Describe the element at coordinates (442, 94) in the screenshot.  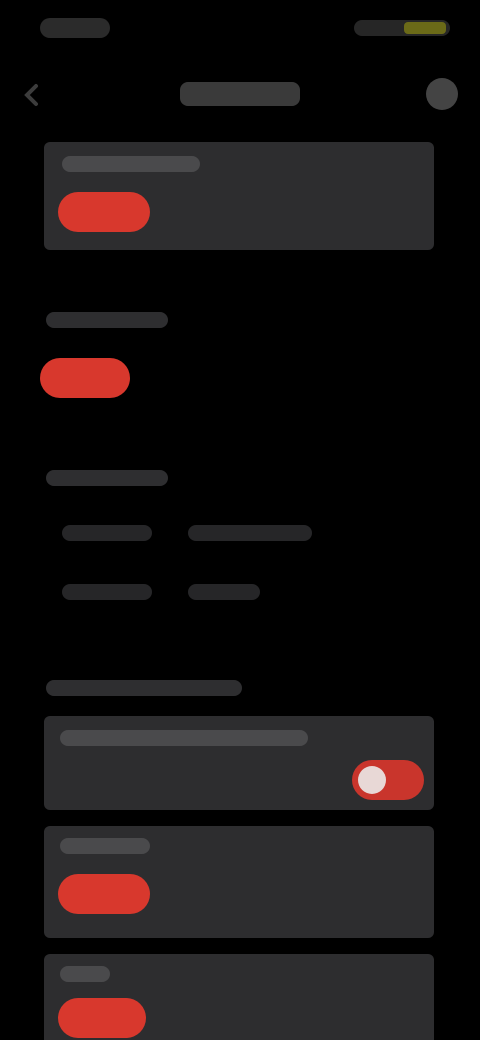
I see `more-icon` at that location.